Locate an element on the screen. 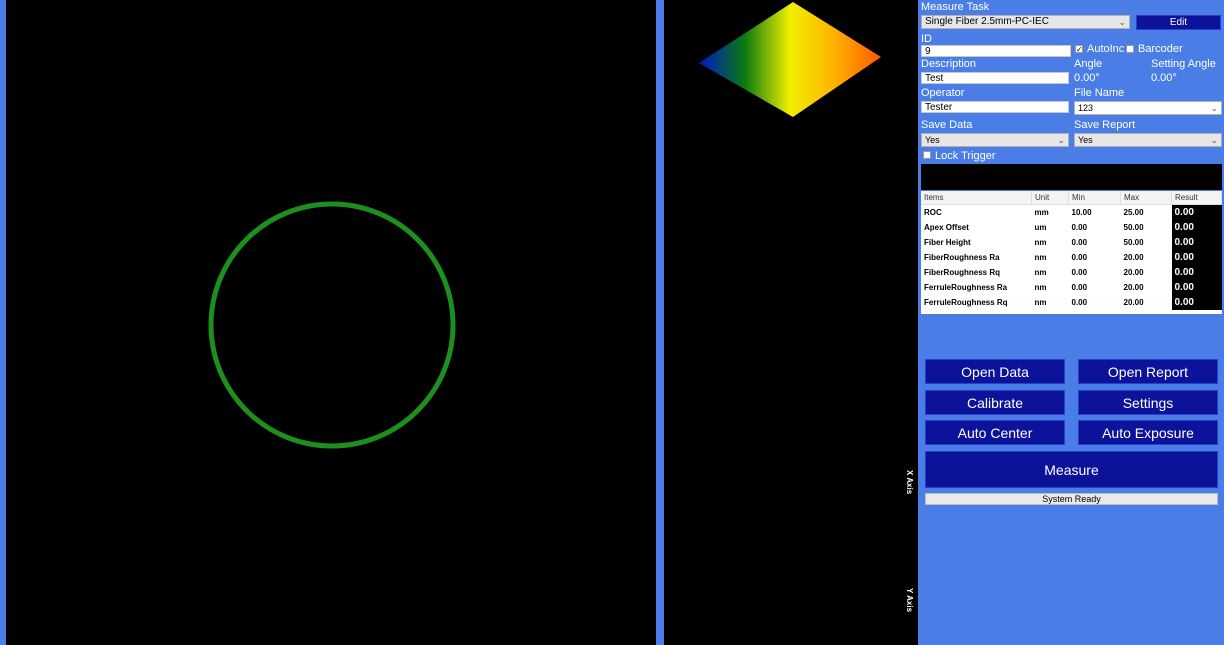  calibrate-button: Calibrate is located at coordinates (995, 402).